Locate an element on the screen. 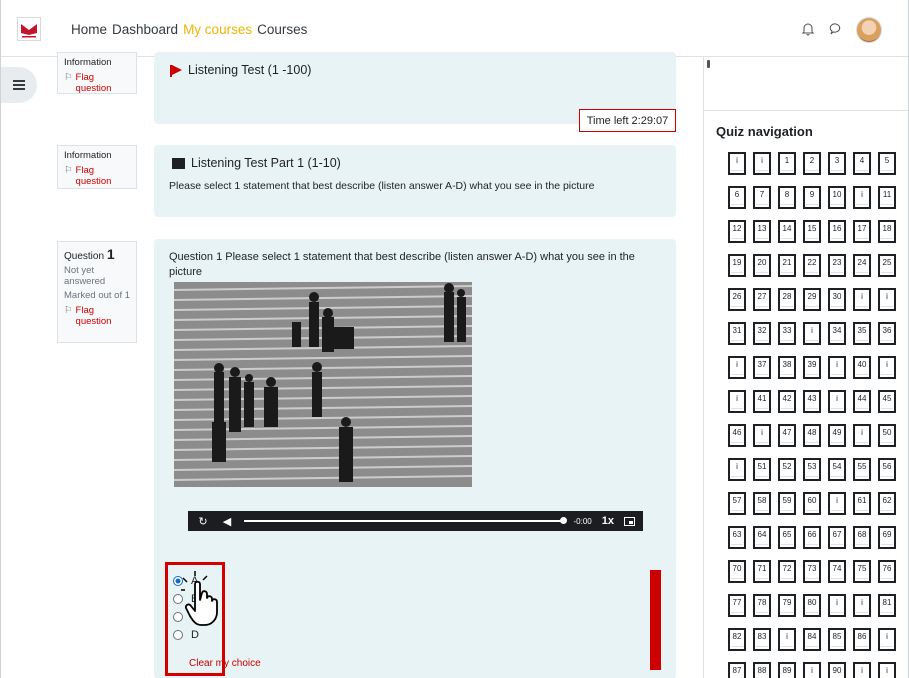 This screenshot has width=909, height=678. quiz-nav-button: 47 is located at coordinates (787, 435).